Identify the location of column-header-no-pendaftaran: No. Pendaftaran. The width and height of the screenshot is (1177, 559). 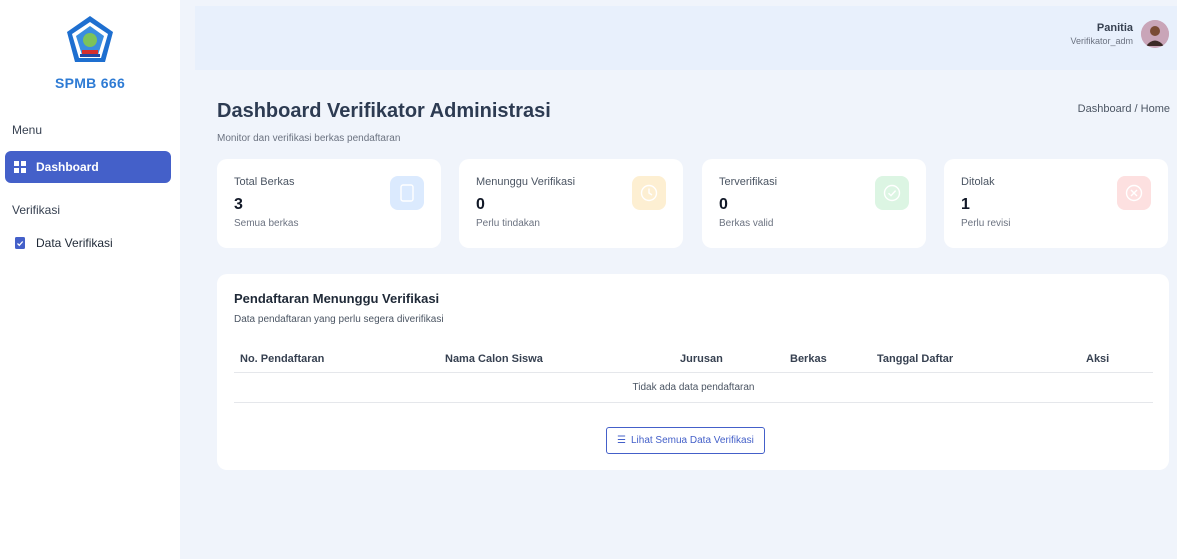
(282, 359).